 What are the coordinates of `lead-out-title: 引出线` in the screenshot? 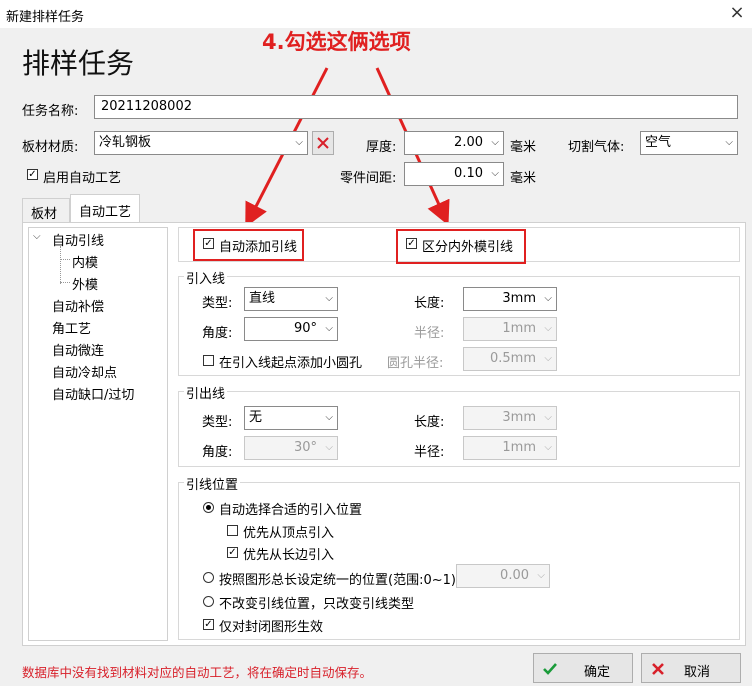 It's located at (206, 392).